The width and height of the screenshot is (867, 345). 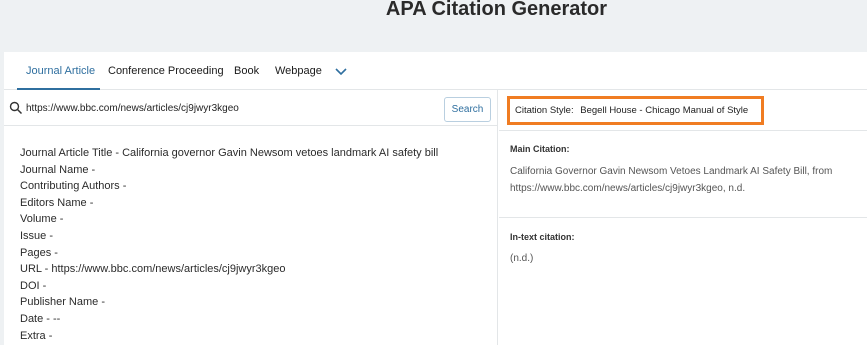 I want to click on search-icon, so click(x=16, y=108).